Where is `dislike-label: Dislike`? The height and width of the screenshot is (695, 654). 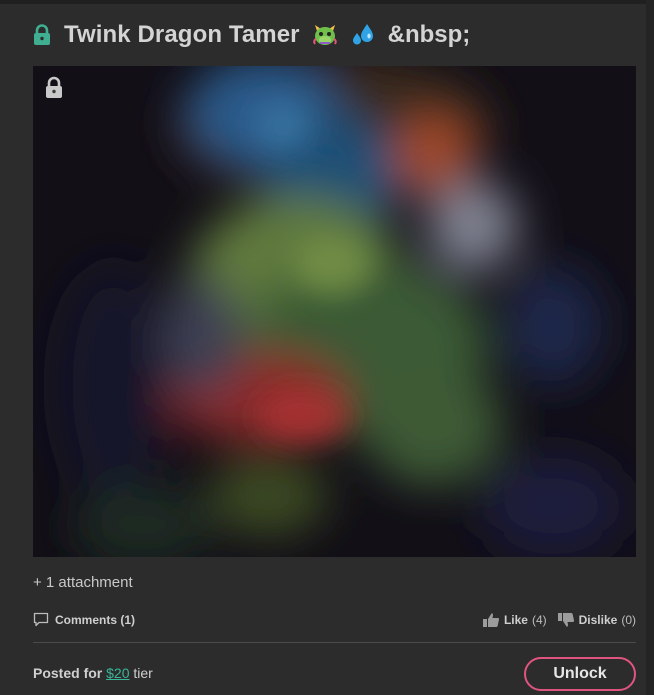 dislike-label: Dislike is located at coordinates (598, 620).